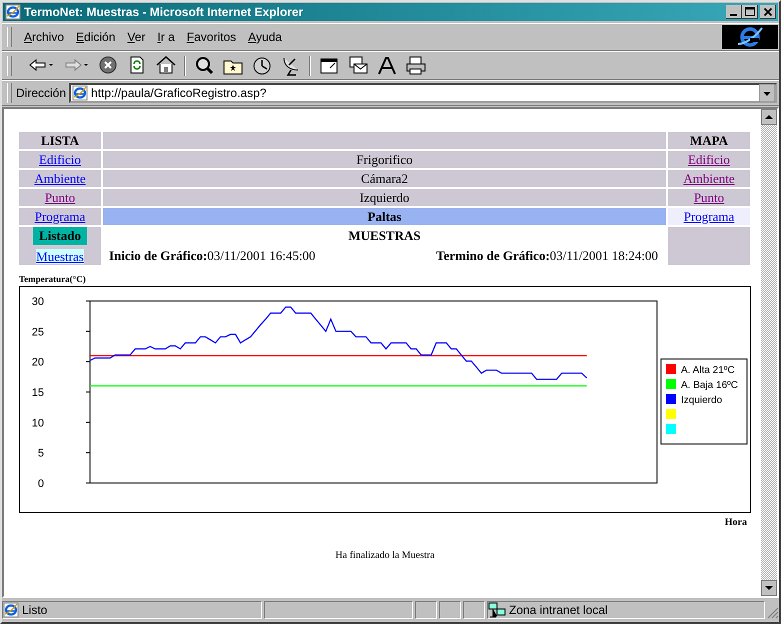 The height and width of the screenshot is (624, 781). What do you see at coordinates (626, 610) in the screenshot?
I see `status-panel: Zona intranet local` at bounding box center [626, 610].